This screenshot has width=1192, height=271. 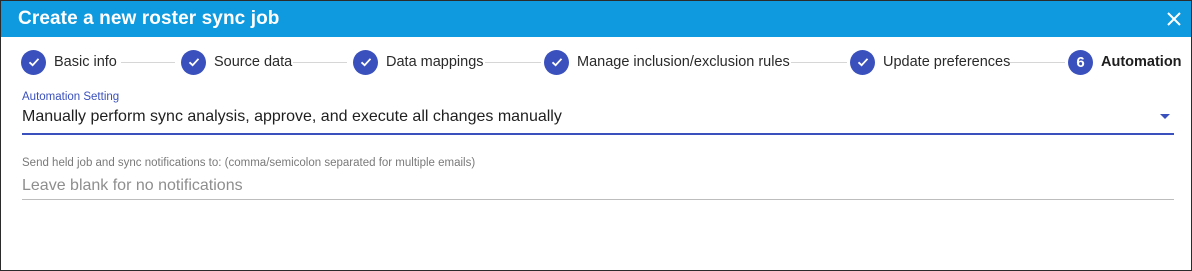 I want to click on close-button, so click(x=1174, y=19).